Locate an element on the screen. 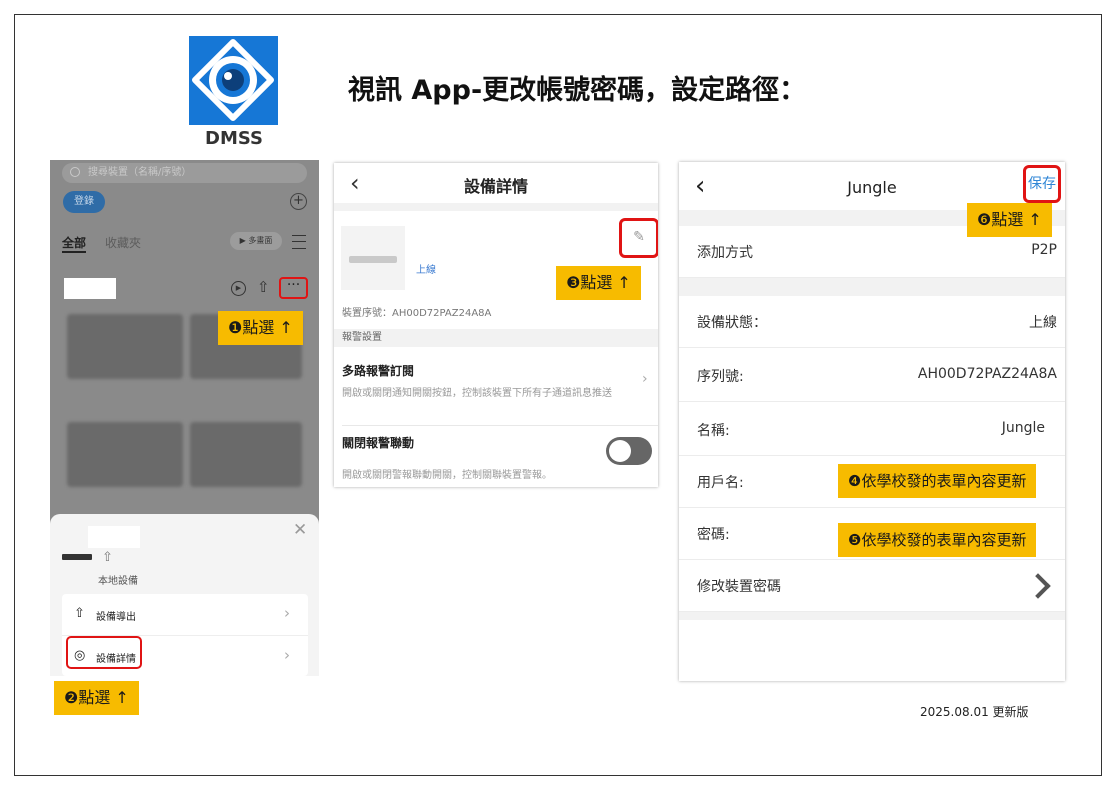  version-footer: 2025.08.01 更新版 is located at coordinates (974, 712).